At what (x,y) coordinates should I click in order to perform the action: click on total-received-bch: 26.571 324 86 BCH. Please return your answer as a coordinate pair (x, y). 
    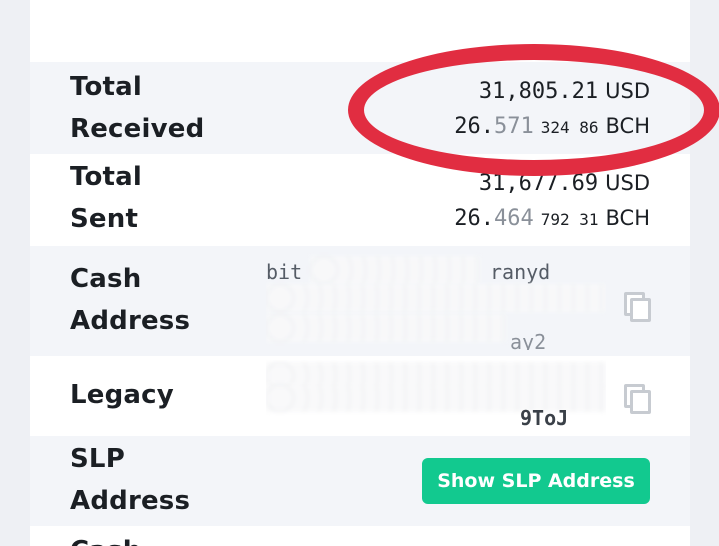
    Looking at the image, I should click on (552, 127).